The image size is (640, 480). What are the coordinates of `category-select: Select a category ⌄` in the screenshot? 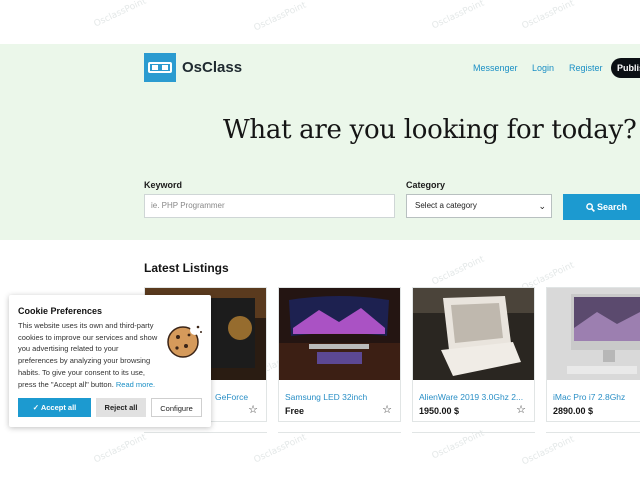 It's located at (479, 206).